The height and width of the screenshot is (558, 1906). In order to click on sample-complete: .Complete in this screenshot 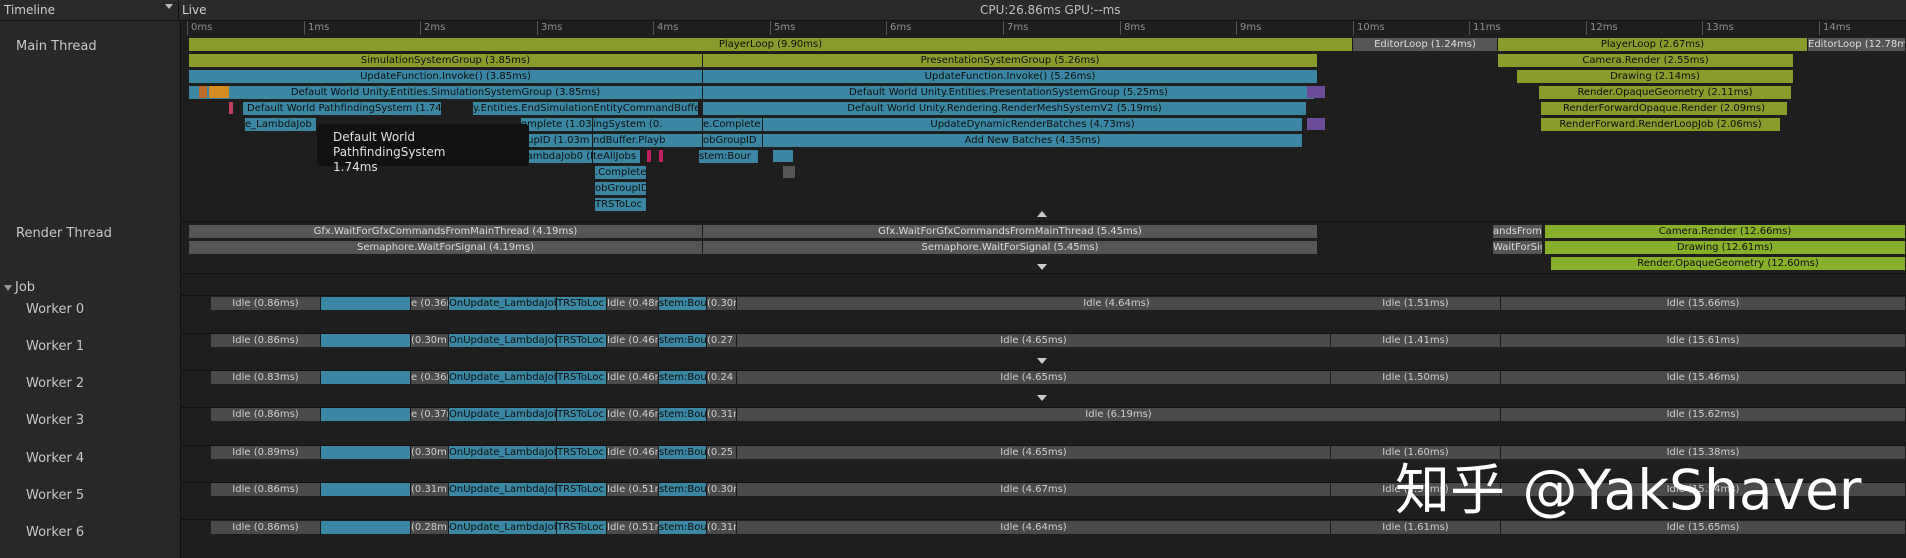, I will do `click(621, 172)`.